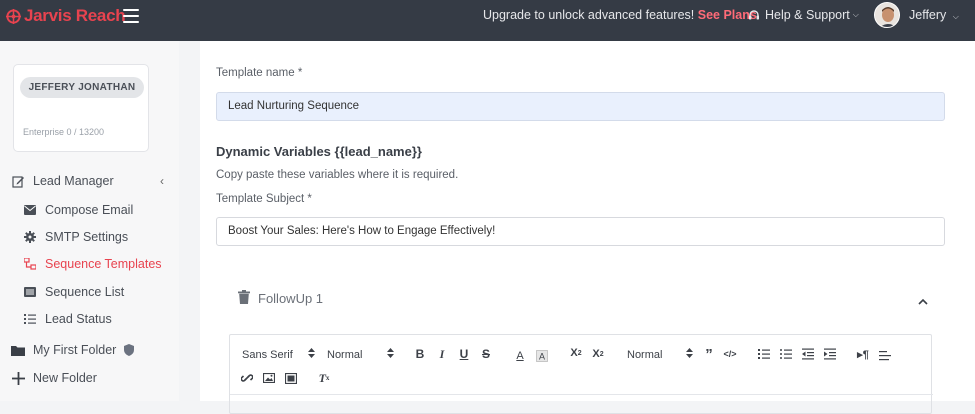  I want to click on text-direction-icon: ▸¶, so click(863, 354).